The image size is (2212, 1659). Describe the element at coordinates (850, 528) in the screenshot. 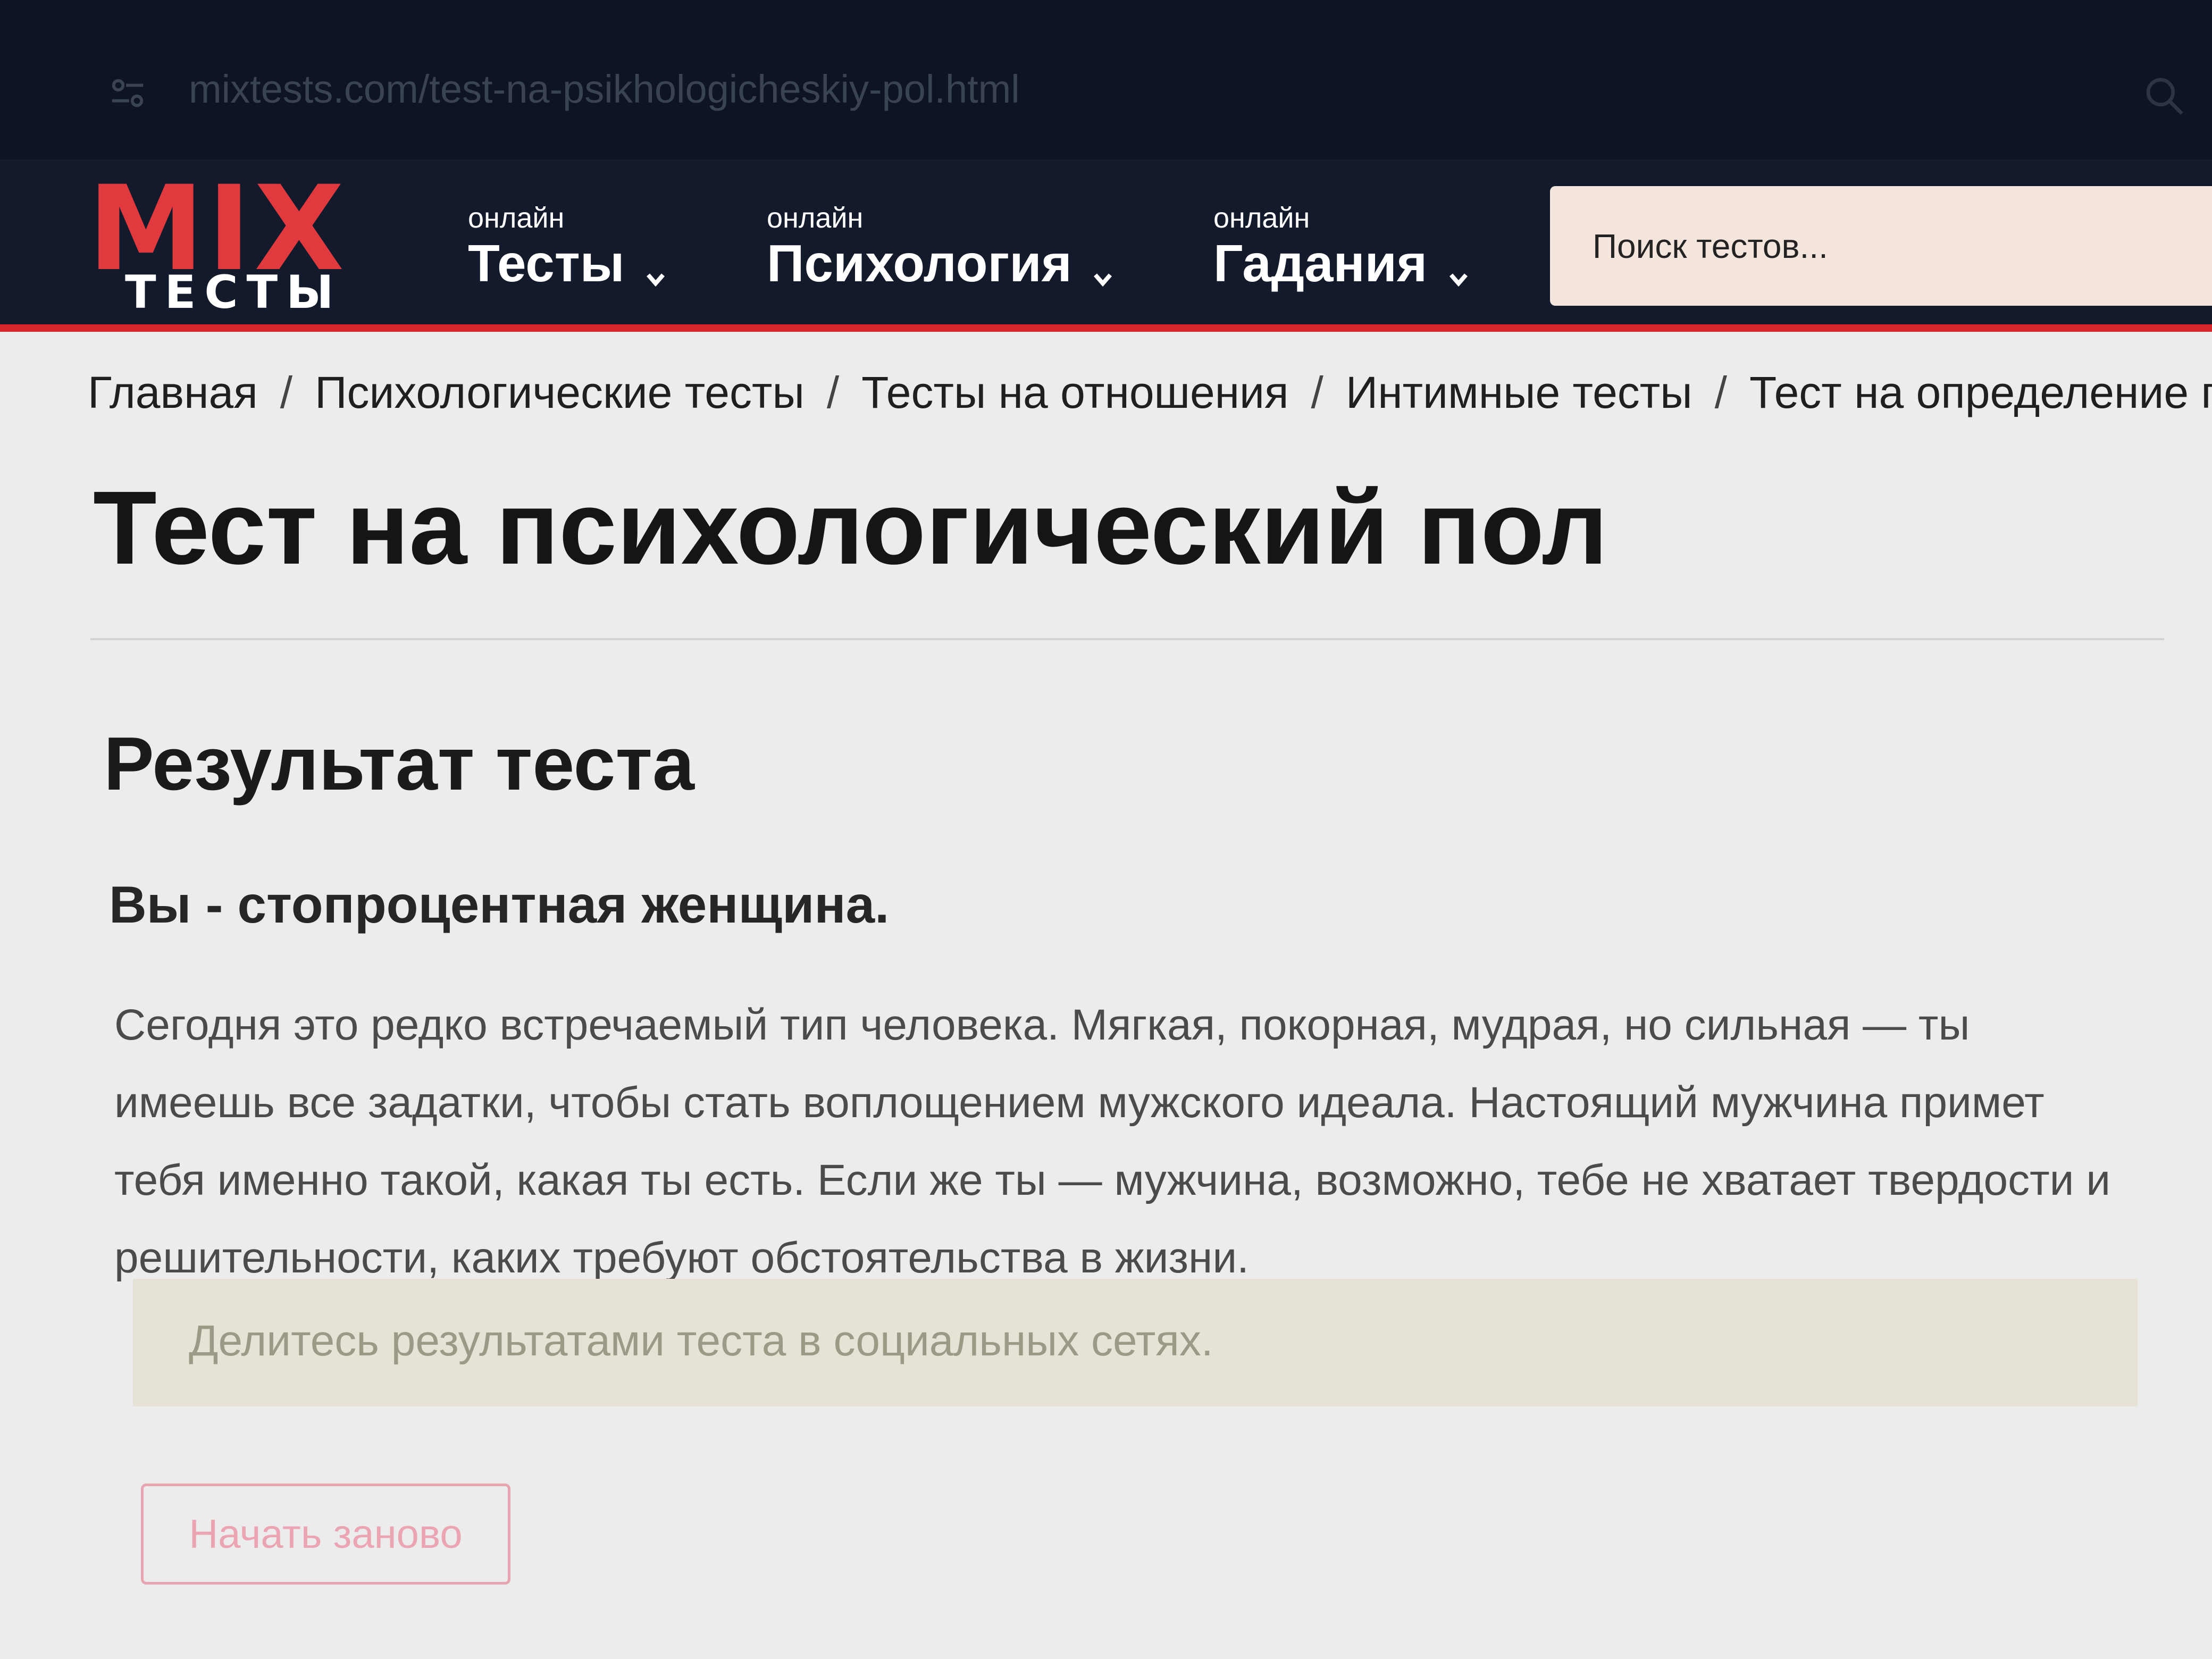

I see `page-title: Тест на психологический пол` at that location.